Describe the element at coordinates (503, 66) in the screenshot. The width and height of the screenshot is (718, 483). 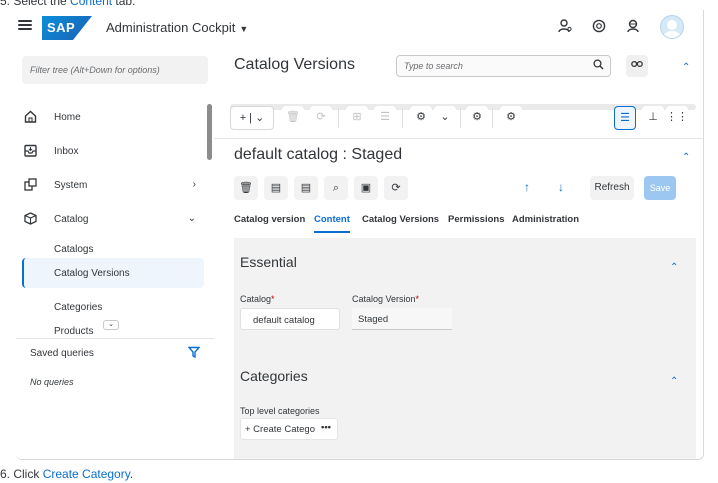
I see `search-input: Type to search` at that location.